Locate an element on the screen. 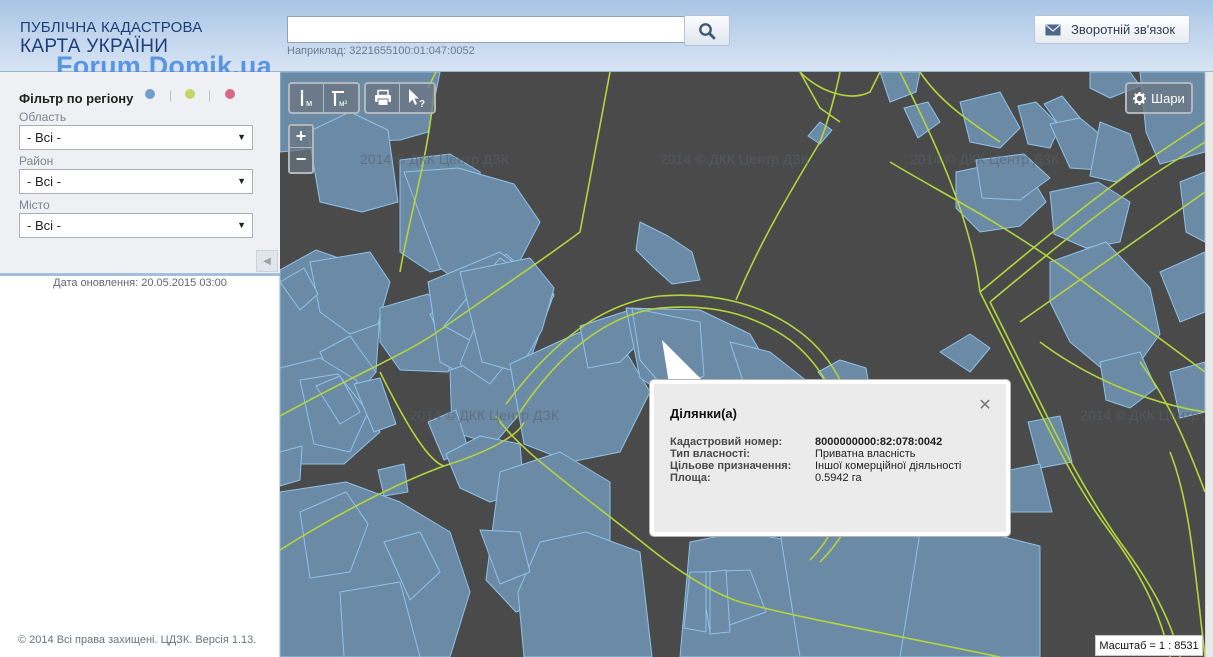  ruler-length-icon: м is located at coordinates (306, 99).